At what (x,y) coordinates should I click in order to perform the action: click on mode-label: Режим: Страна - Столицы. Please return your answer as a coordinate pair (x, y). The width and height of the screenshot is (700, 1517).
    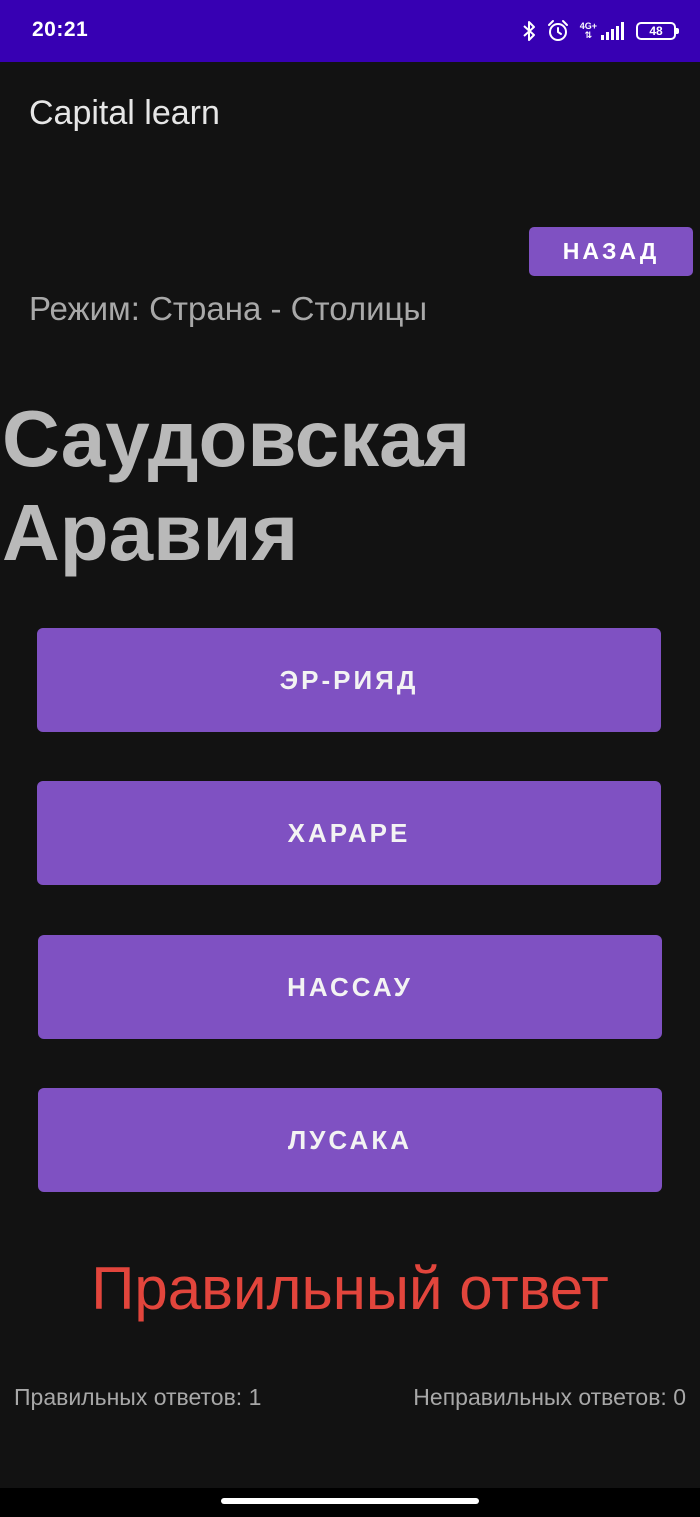
    Looking at the image, I should click on (228, 308).